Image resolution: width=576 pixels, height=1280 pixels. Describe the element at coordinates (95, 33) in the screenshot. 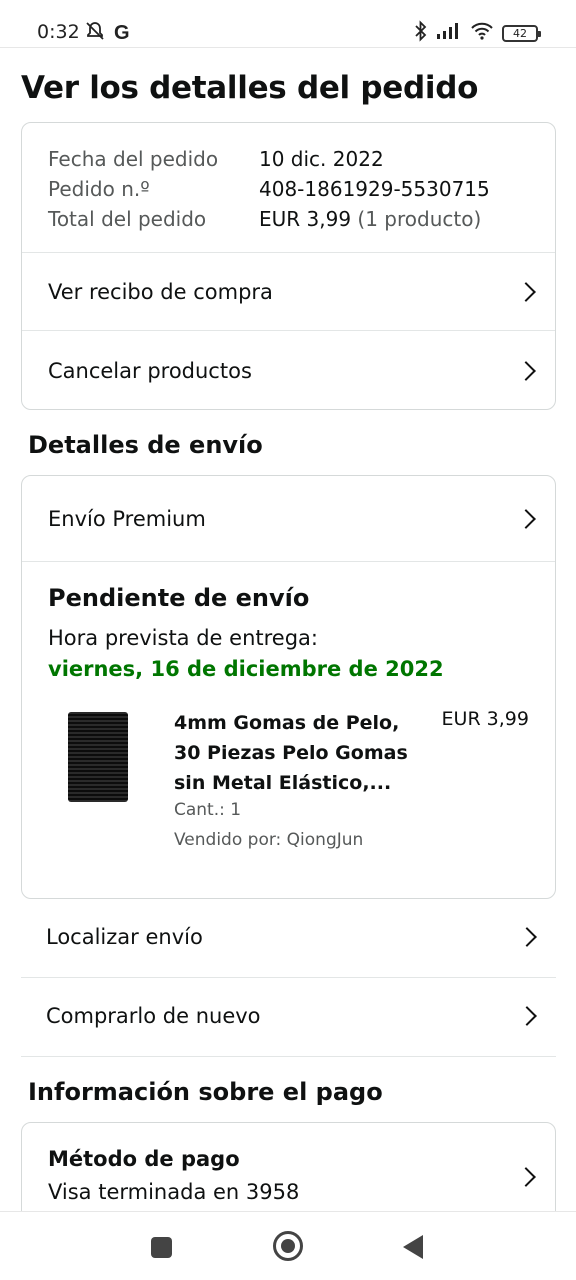

I see `mute-icon` at that location.